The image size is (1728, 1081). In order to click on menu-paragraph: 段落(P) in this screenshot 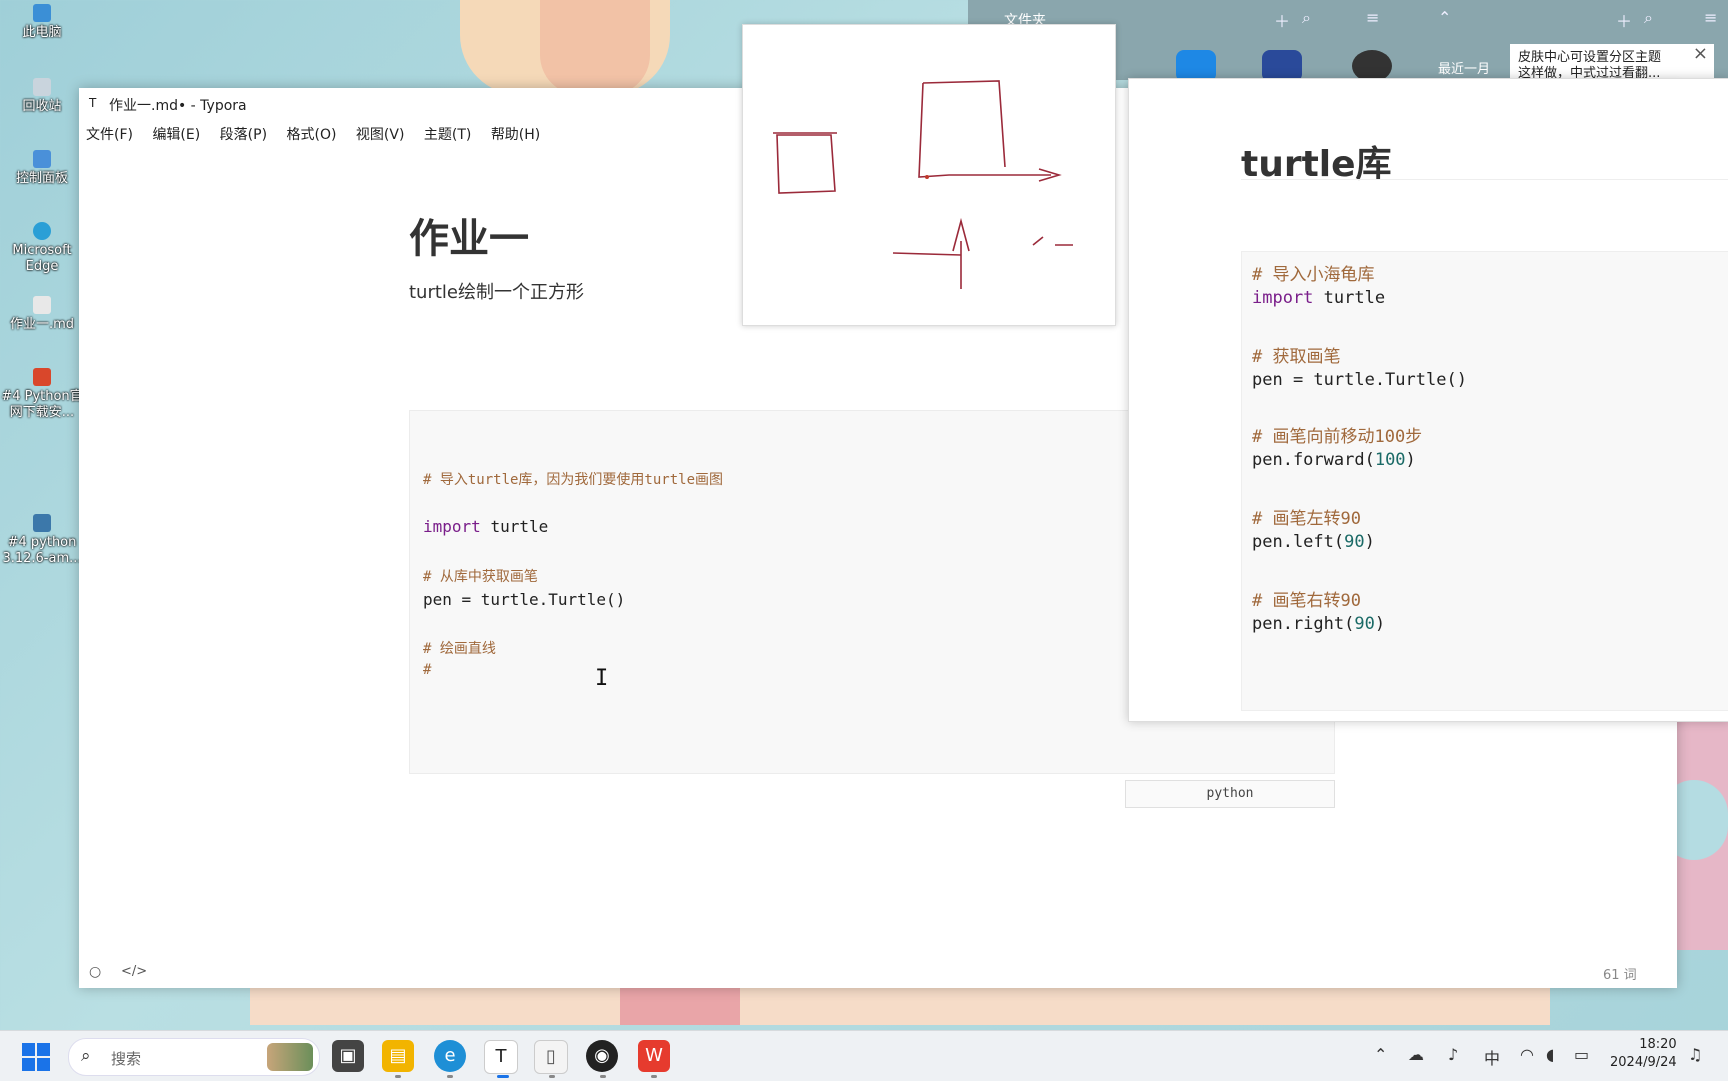, I will do `click(243, 134)`.